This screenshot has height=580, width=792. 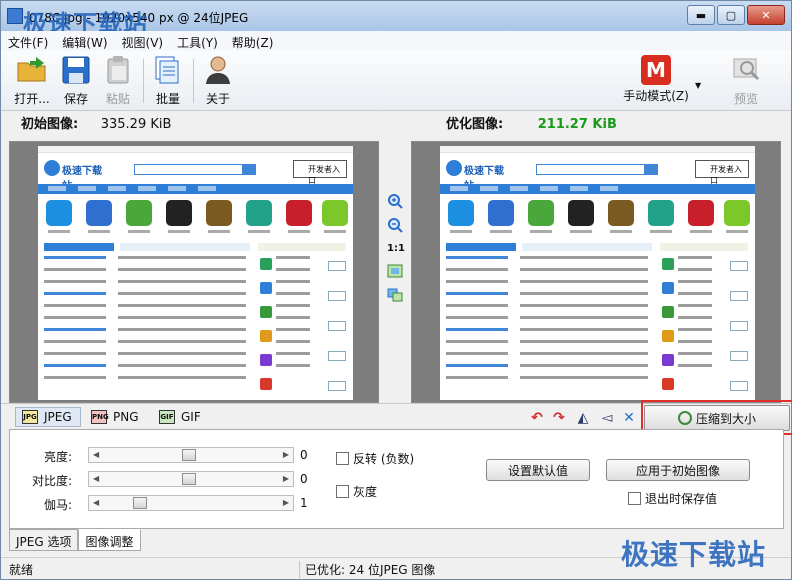 What do you see at coordinates (766, 15) in the screenshot?
I see `close-button: ✕` at bounding box center [766, 15].